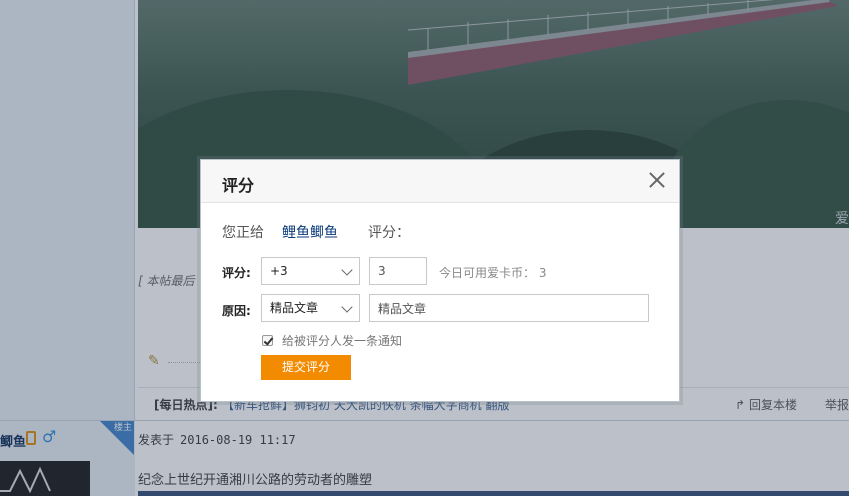  Describe the element at coordinates (279, 271) in the screenshot. I see `score-select-value: +3` at that location.